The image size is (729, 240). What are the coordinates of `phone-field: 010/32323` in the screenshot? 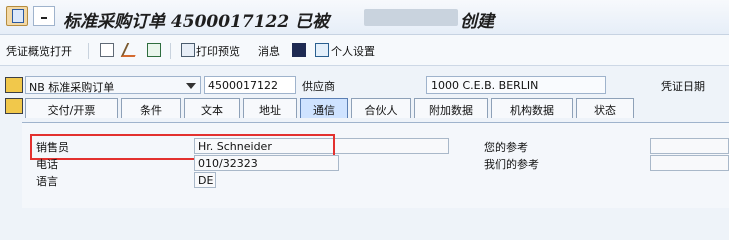 It's located at (266, 163).